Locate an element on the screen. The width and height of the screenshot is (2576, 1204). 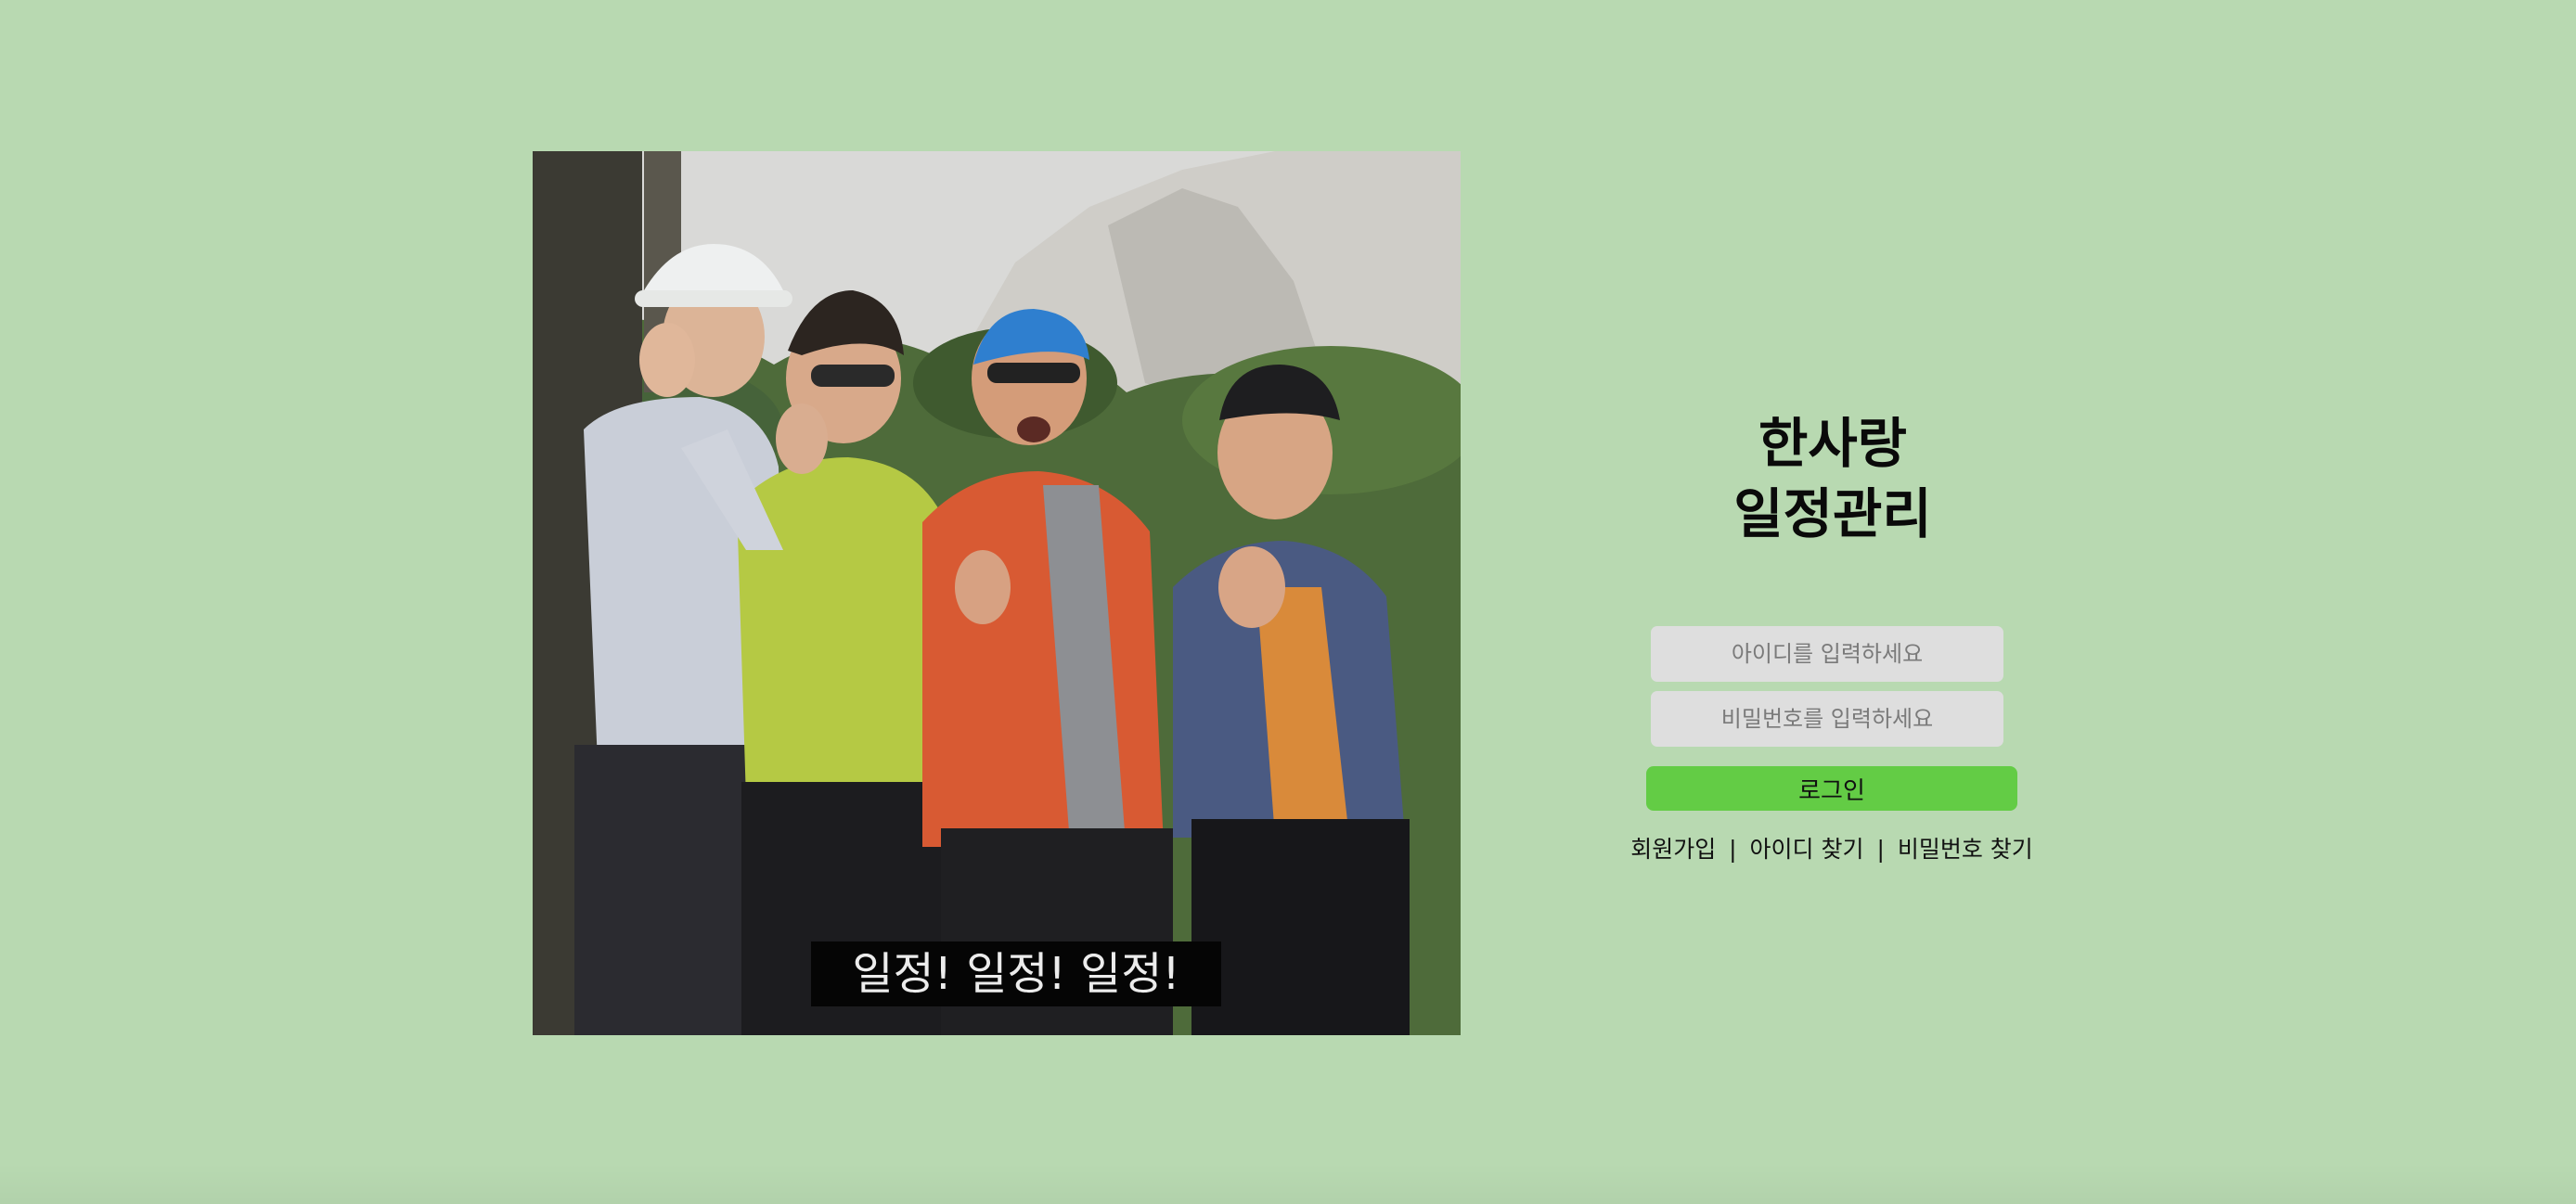
login-button: 로그인 is located at coordinates (1832, 788).